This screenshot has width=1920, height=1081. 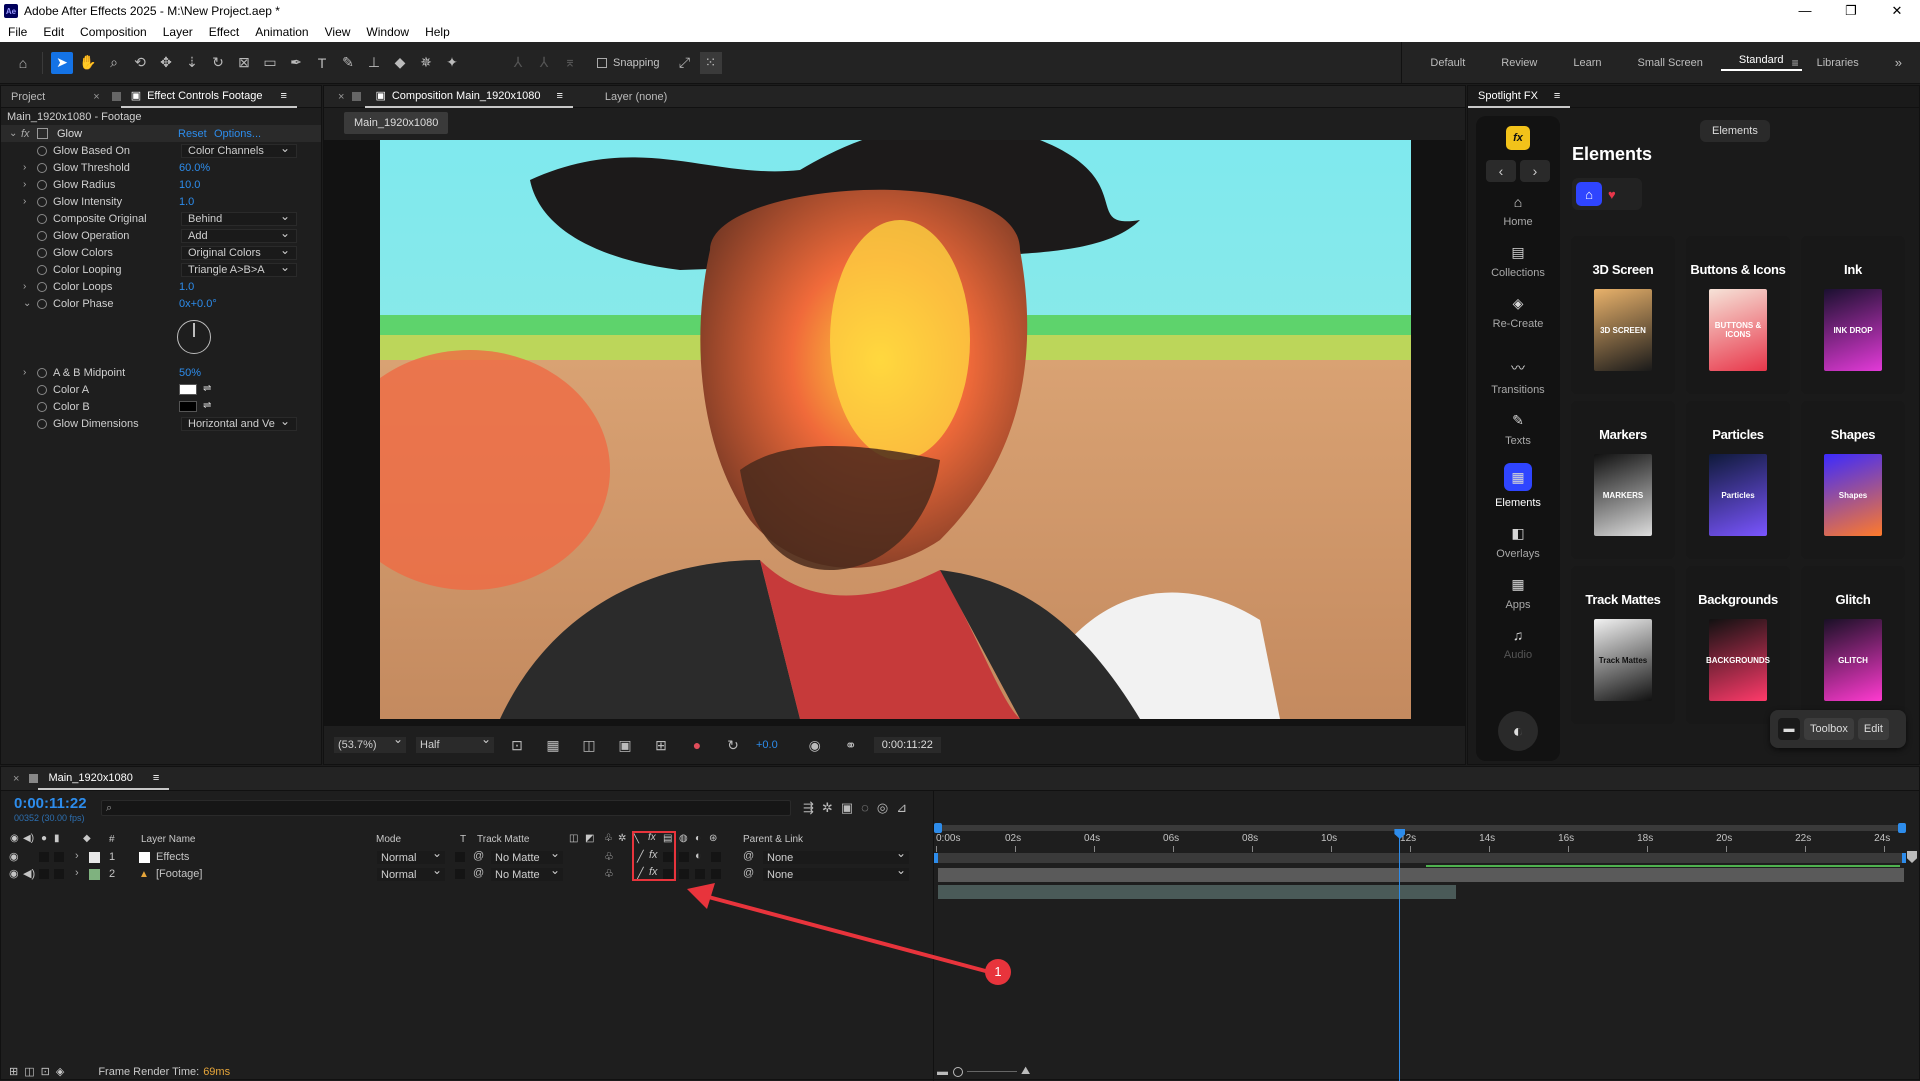 I want to click on rectangle-tool-icon: ▭, so click(x=270, y=63).